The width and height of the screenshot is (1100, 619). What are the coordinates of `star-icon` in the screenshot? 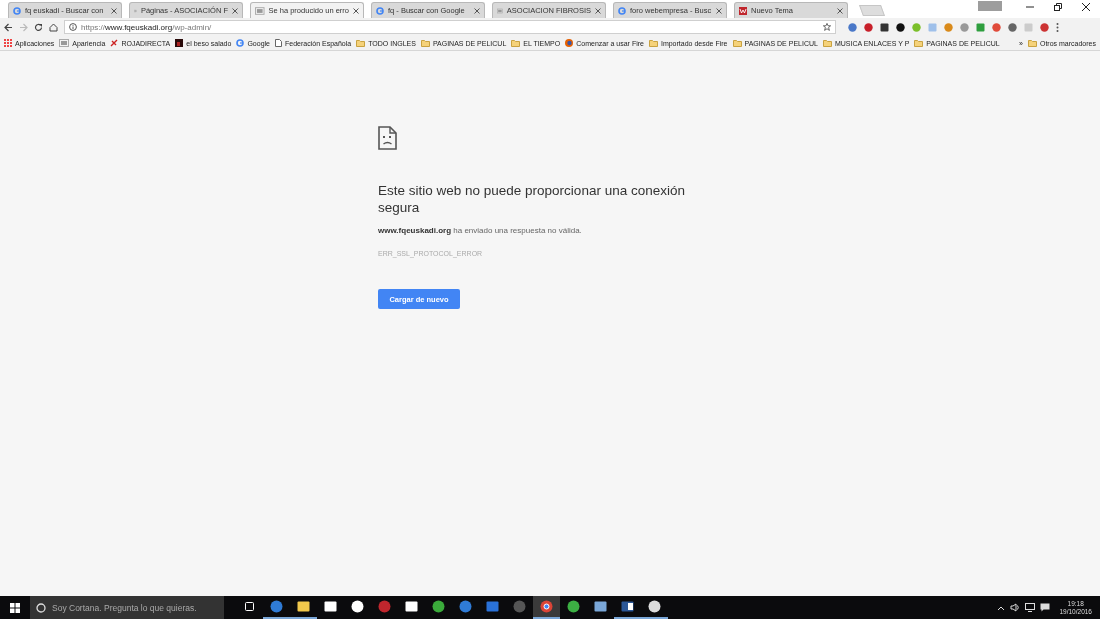 It's located at (827, 27).